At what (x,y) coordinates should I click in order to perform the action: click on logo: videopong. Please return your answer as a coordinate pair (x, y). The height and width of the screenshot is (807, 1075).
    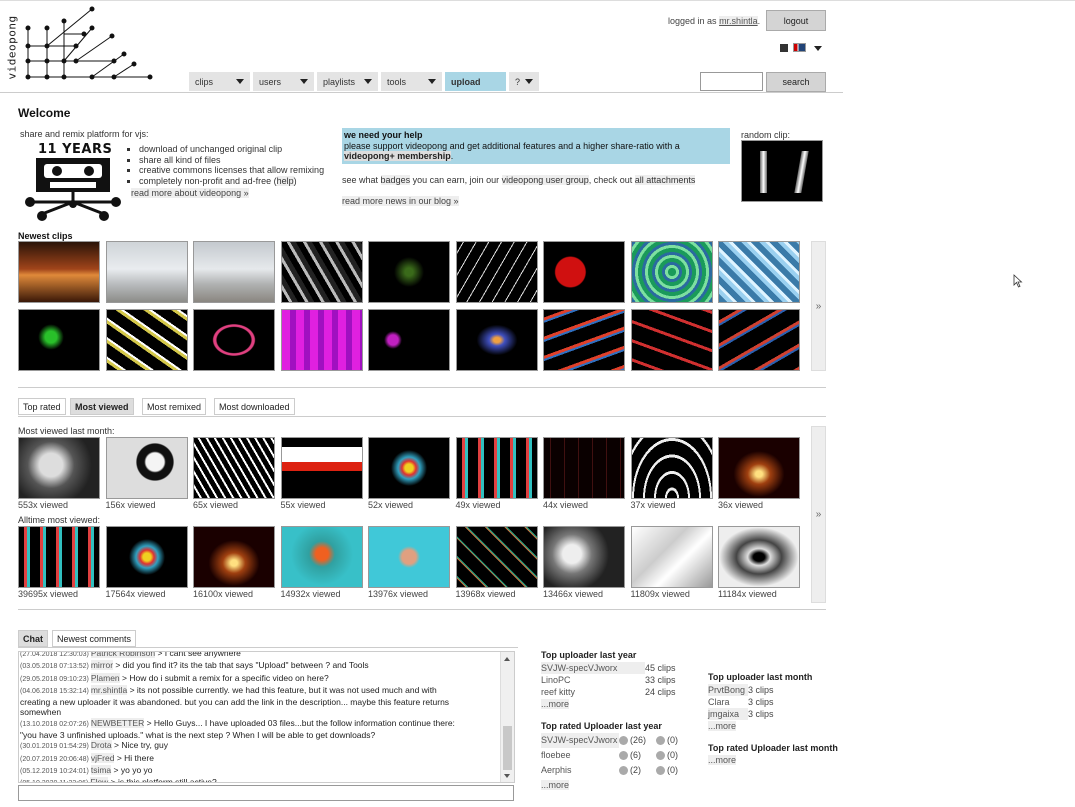
    Looking at the image, I should click on (79, 45).